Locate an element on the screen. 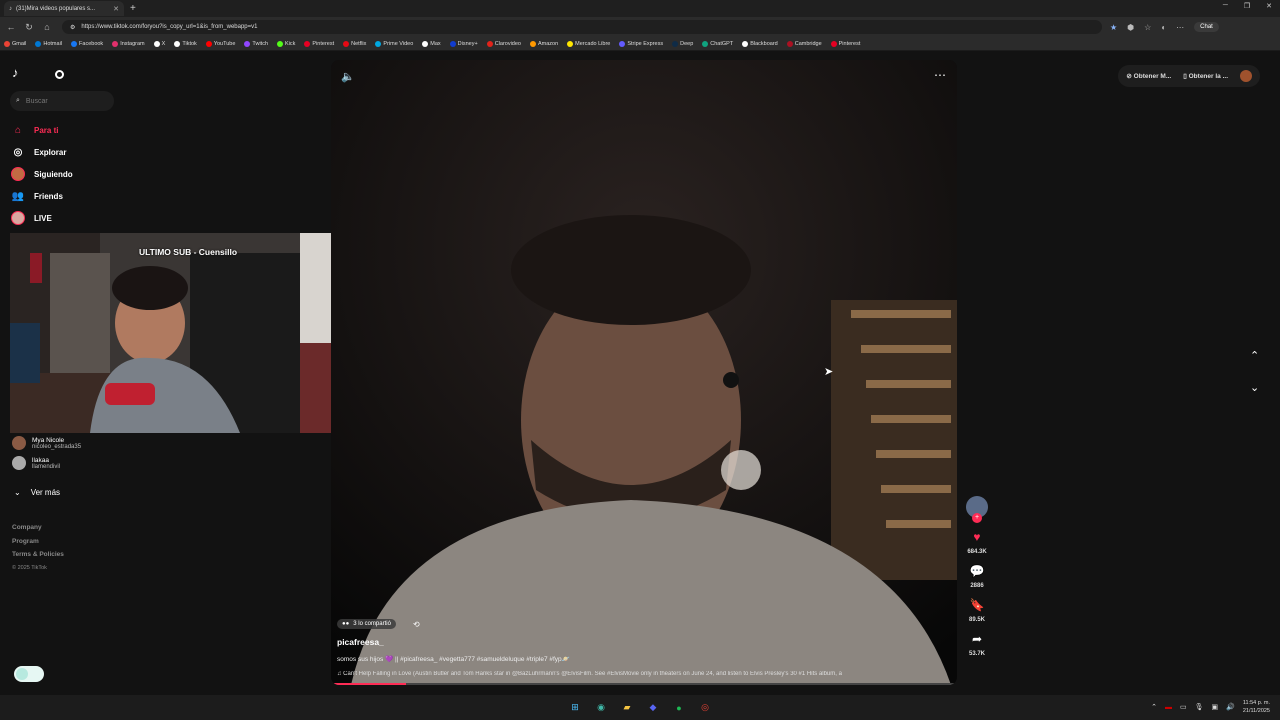  following-account: Mya Nicole nicoleo_estrada35 is located at coordinates (46, 443).